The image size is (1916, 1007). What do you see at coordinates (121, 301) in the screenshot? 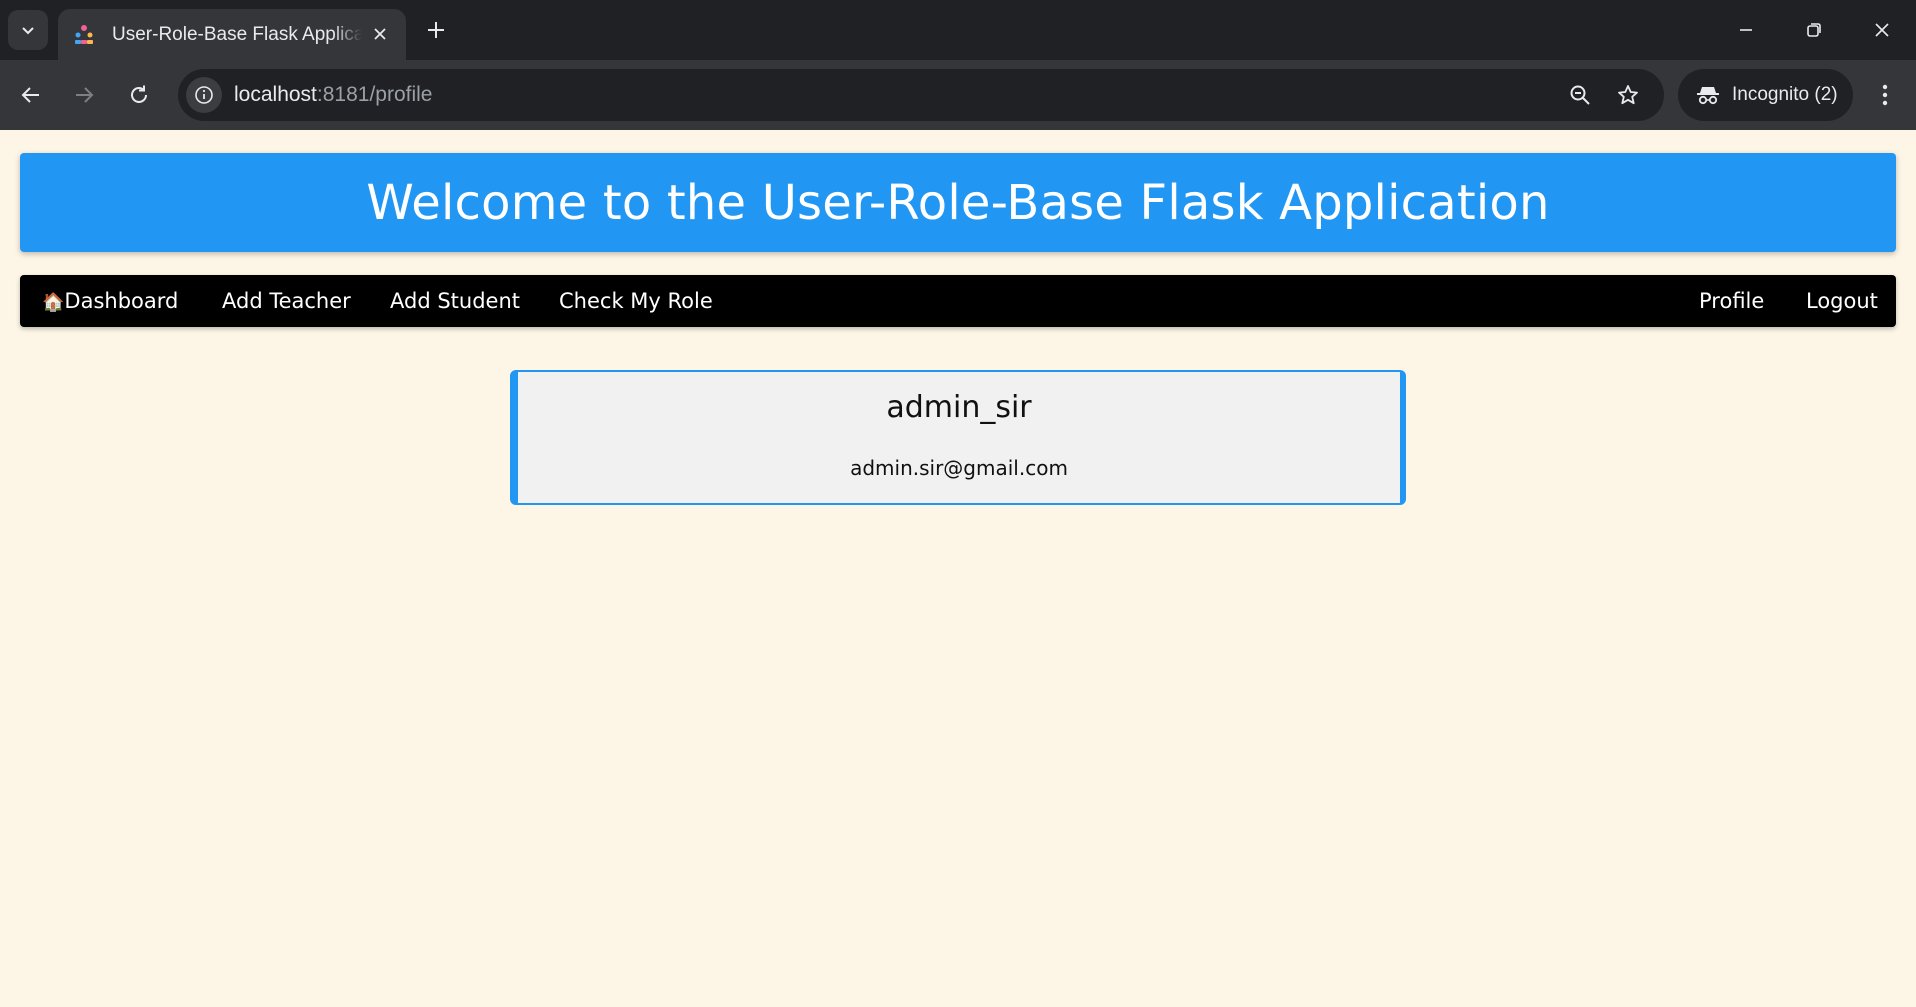
I see `nav-dashboard-label: Dashboard` at bounding box center [121, 301].